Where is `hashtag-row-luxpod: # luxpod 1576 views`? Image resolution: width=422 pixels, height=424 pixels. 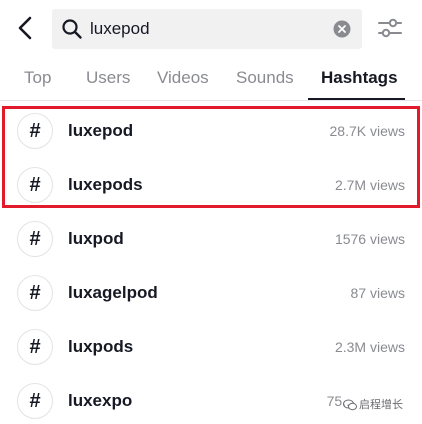
hashtag-row-luxpod: # luxpod 1576 views is located at coordinates (211, 239).